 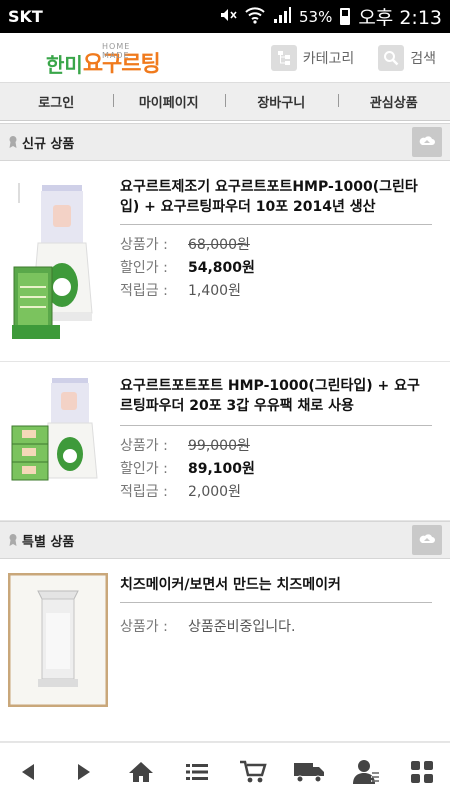 What do you see at coordinates (276, 585) in the screenshot?
I see `product-name: 치즈메이커/보면서 만드는 치즈메이커` at bounding box center [276, 585].